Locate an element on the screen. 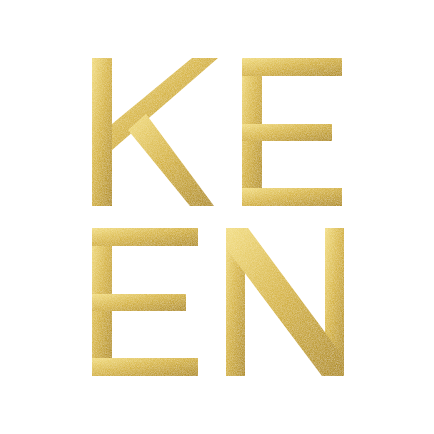 The image size is (434, 434). letter-k is located at coordinates (155, 132).